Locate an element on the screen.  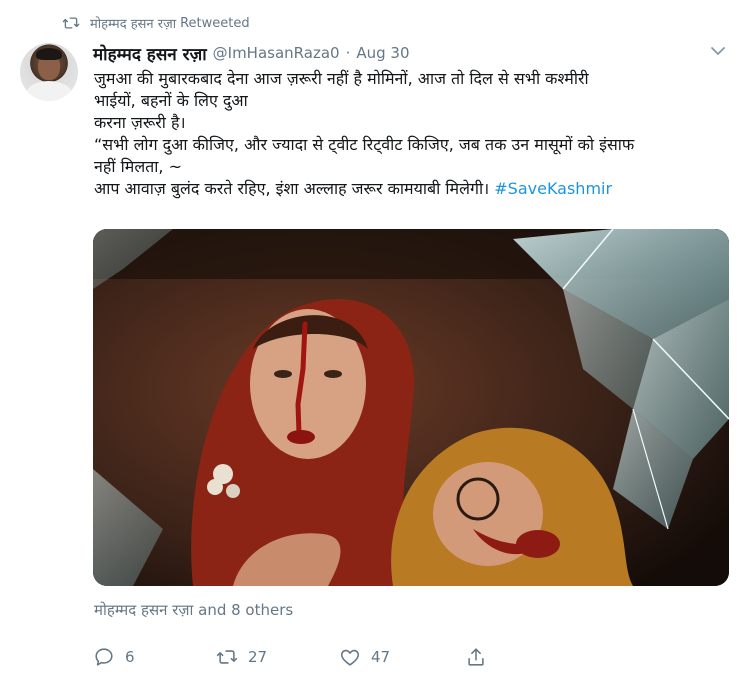
retweet-banner: मोहम्मद हसन रज़ा Retweeted is located at coordinates (156, 23).